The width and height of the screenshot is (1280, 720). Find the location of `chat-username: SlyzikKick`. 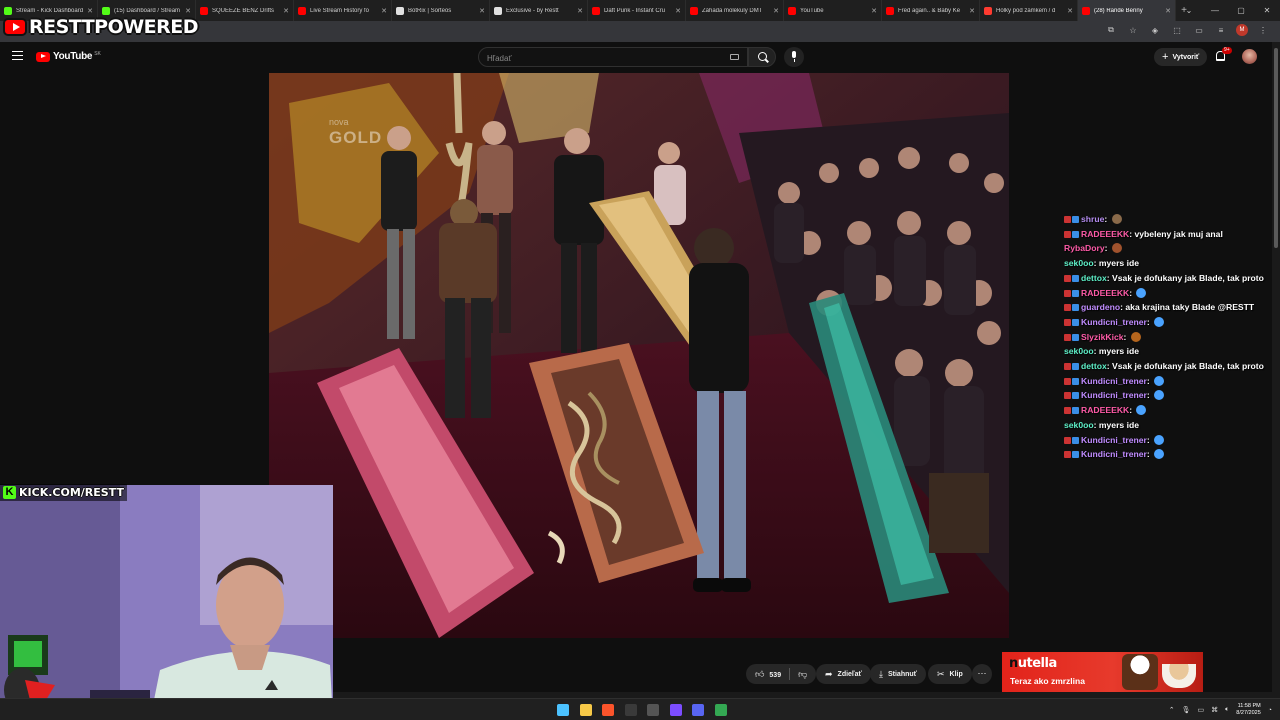

chat-username: SlyzikKick is located at coordinates (1102, 337).